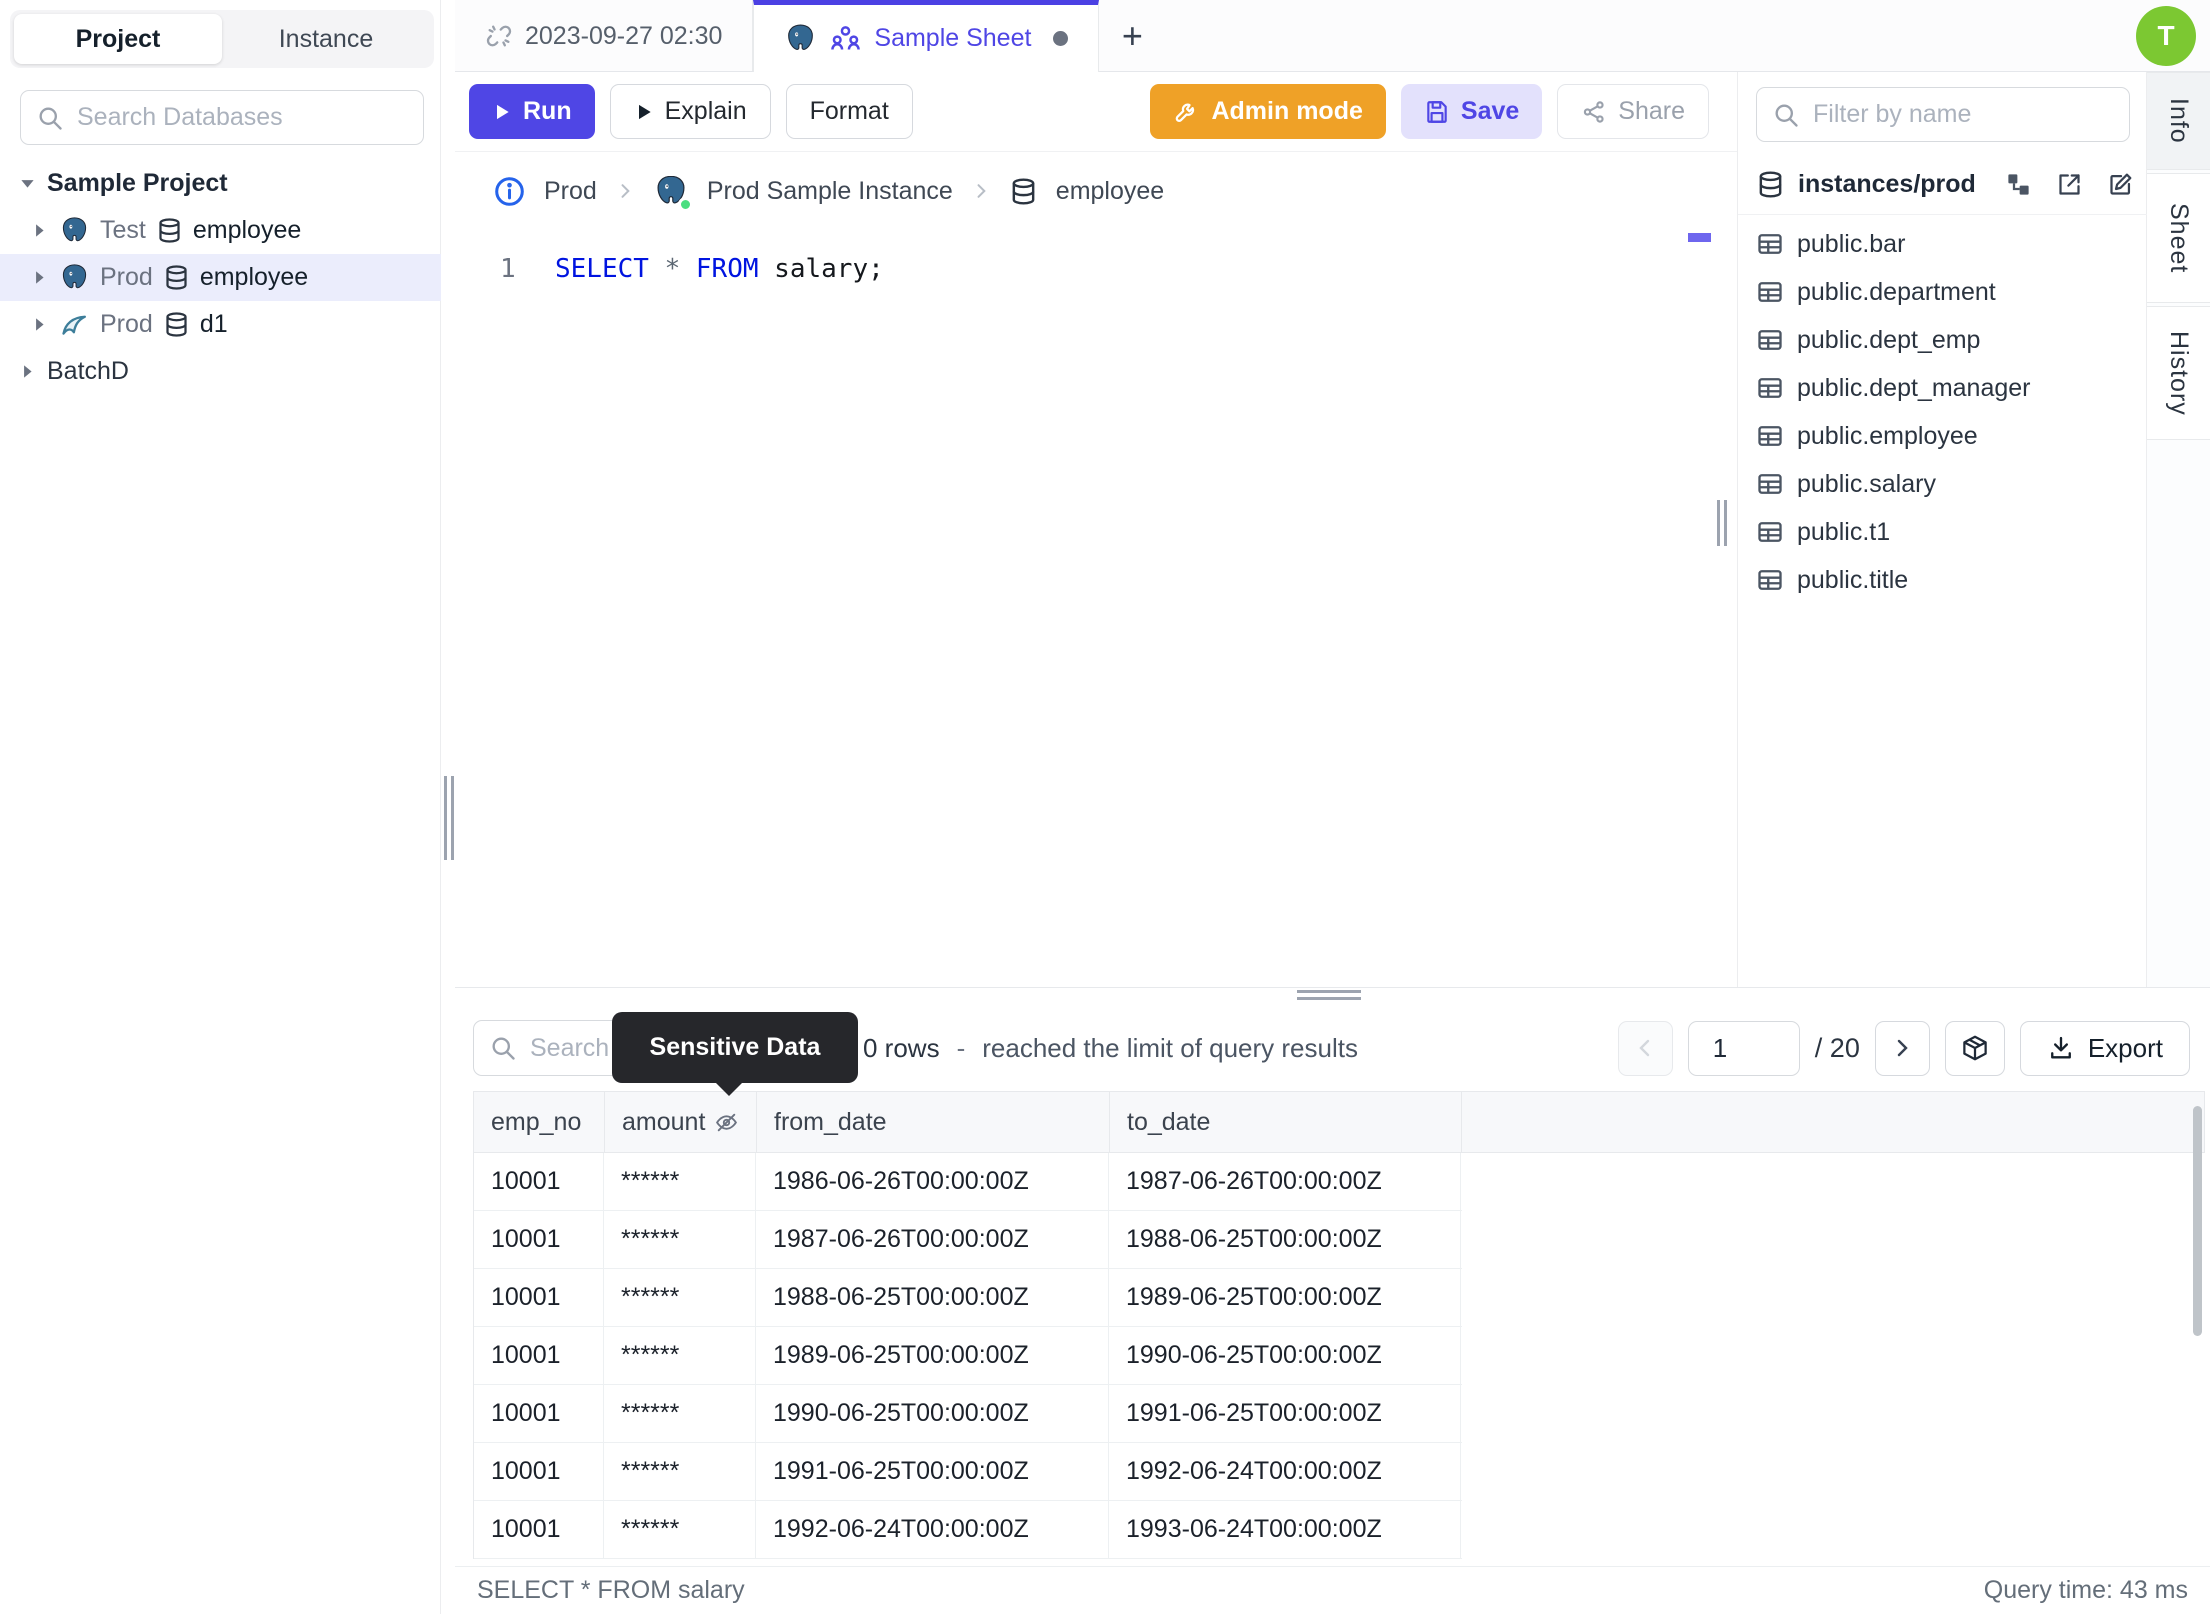  What do you see at coordinates (532, 111) in the screenshot?
I see `run-button: Run` at bounding box center [532, 111].